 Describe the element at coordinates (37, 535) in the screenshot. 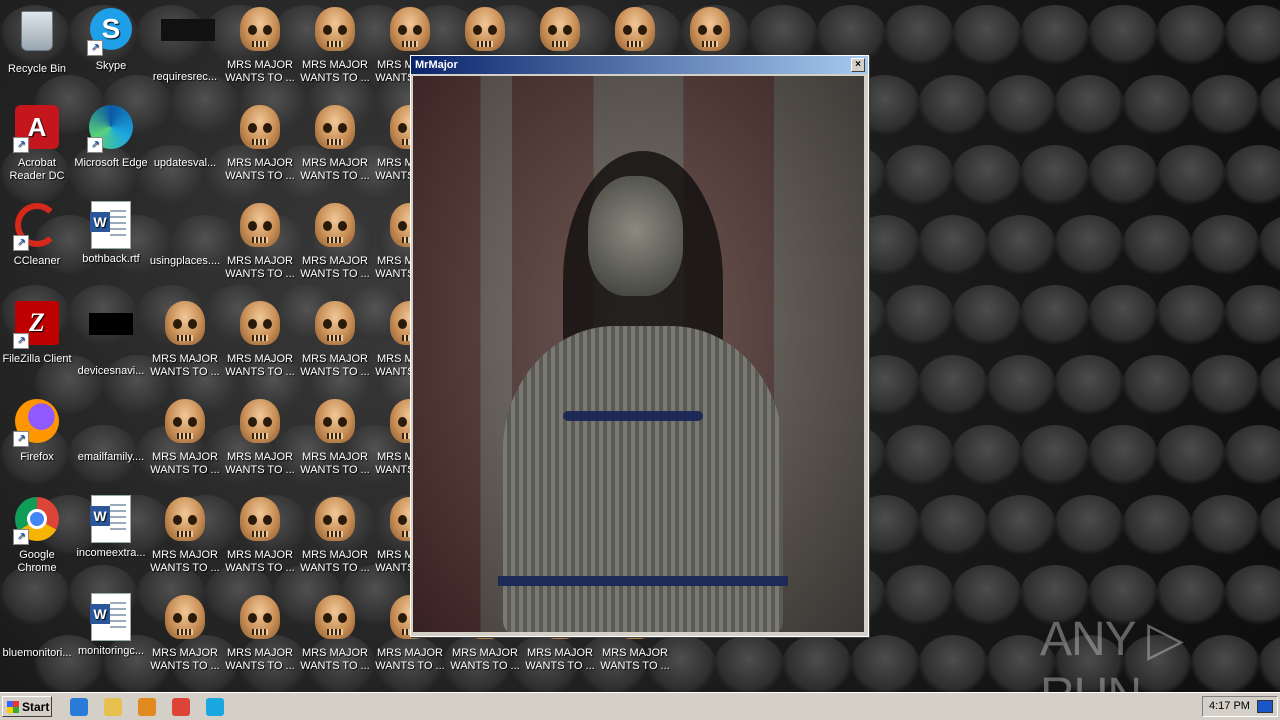

I see `desktop-icon-google: ↗ Google Chrome` at that location.